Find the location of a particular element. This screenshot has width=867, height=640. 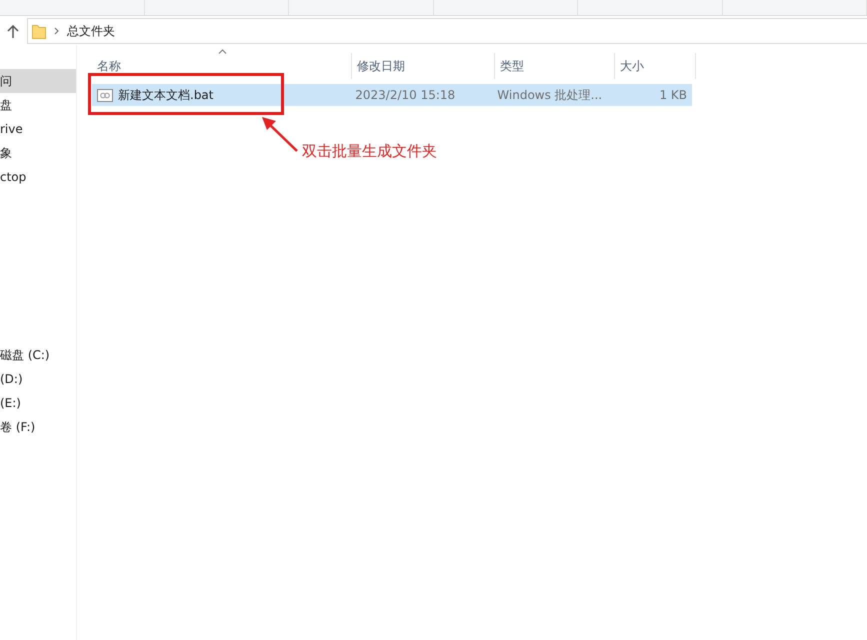

annotation-arrow is located at coordinates (280, 134).